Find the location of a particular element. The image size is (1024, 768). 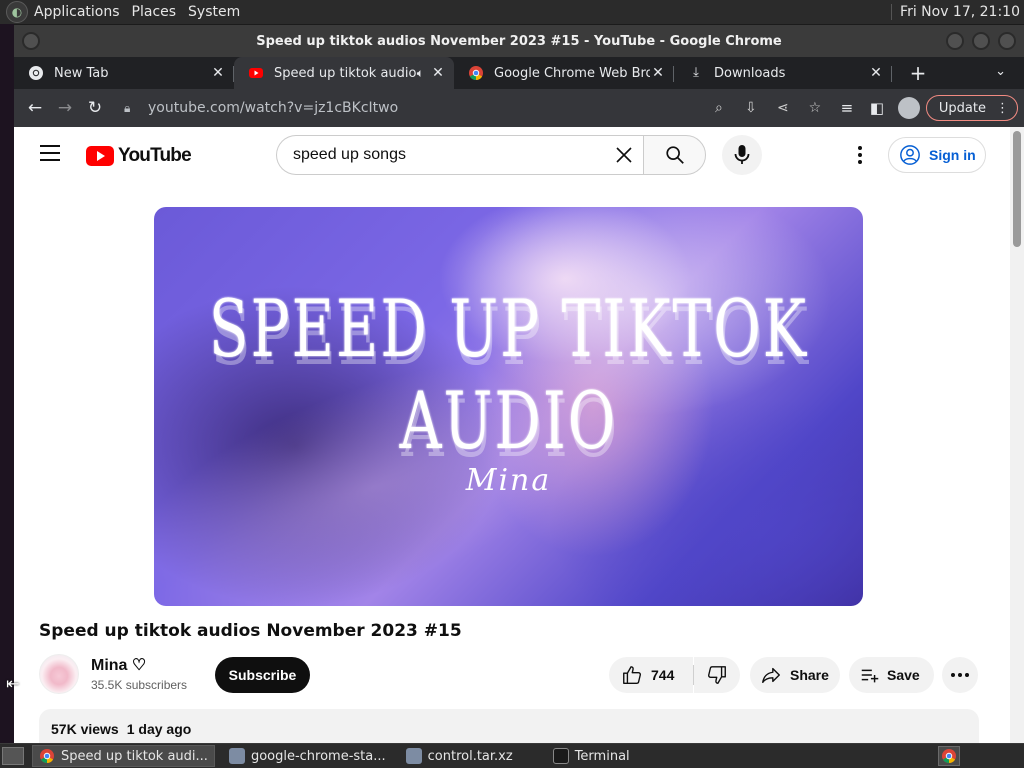

sign-in-button: Sign in is located at coordinates (937, 155).